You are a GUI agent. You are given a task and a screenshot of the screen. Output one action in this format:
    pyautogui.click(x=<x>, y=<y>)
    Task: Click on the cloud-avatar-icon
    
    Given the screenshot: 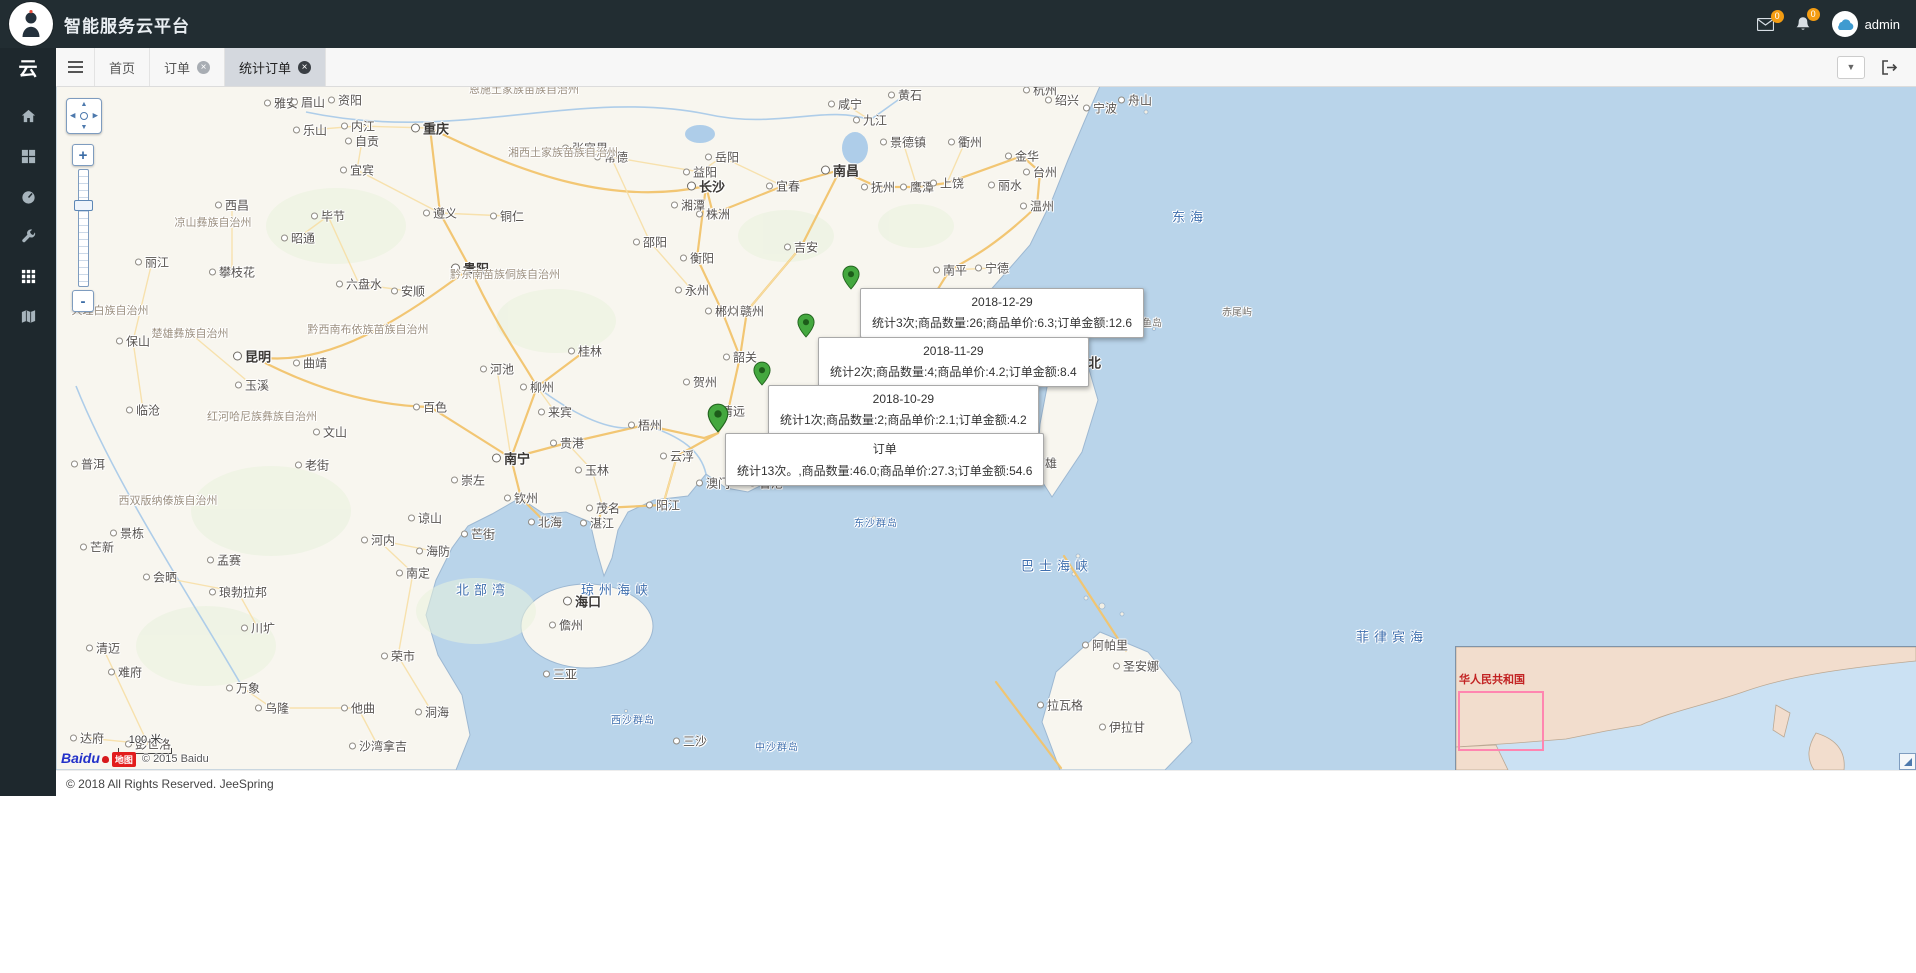 What is the action you would take?
    pyautogui.click(x=1845, y=24)
    